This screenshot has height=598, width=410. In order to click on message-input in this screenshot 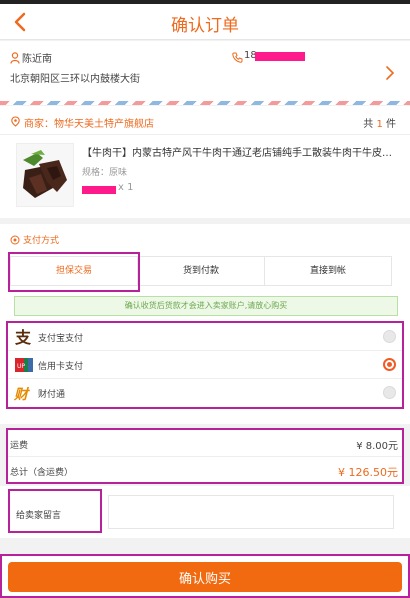, I will do `click(251, 512)`.